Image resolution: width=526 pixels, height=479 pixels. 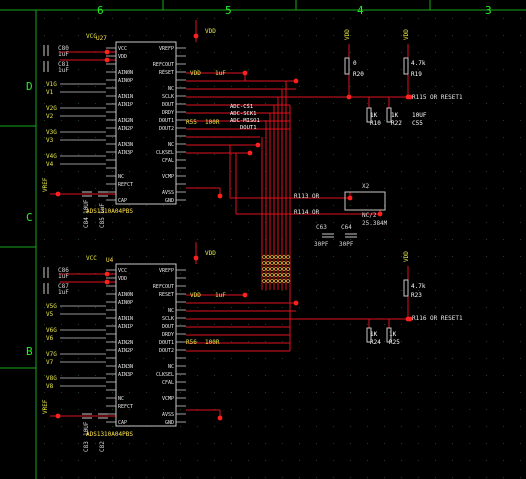 What do you see at coordinates (375, 223) in the screenshot?
I see `crystal-freq: 25.384M` at bounding box center [375, 223].